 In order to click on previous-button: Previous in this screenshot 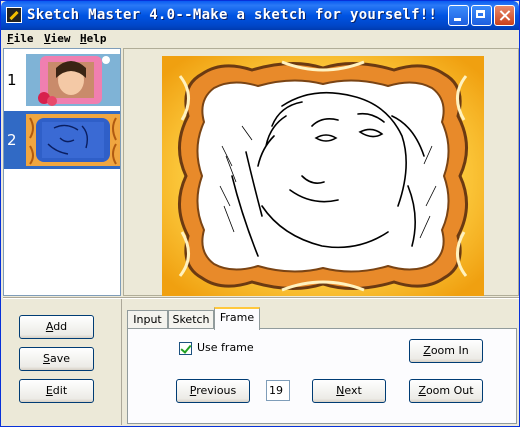, I will do `click(213, 391)`.